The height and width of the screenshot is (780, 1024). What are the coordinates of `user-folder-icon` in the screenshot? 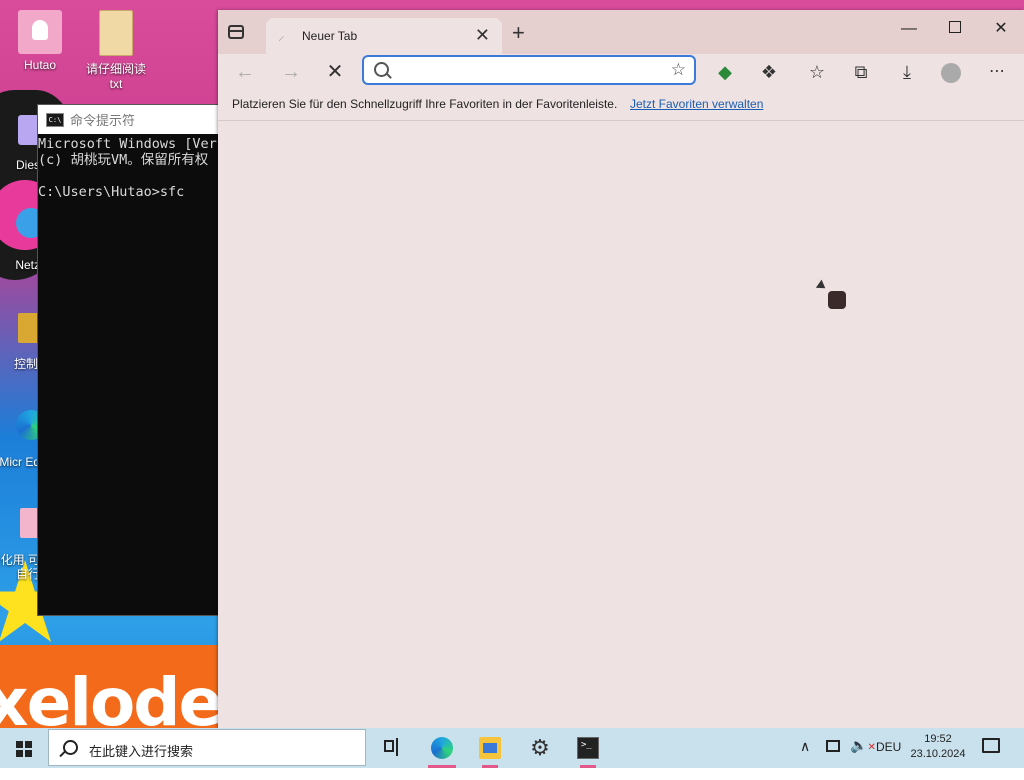 It's located at (40, 32).